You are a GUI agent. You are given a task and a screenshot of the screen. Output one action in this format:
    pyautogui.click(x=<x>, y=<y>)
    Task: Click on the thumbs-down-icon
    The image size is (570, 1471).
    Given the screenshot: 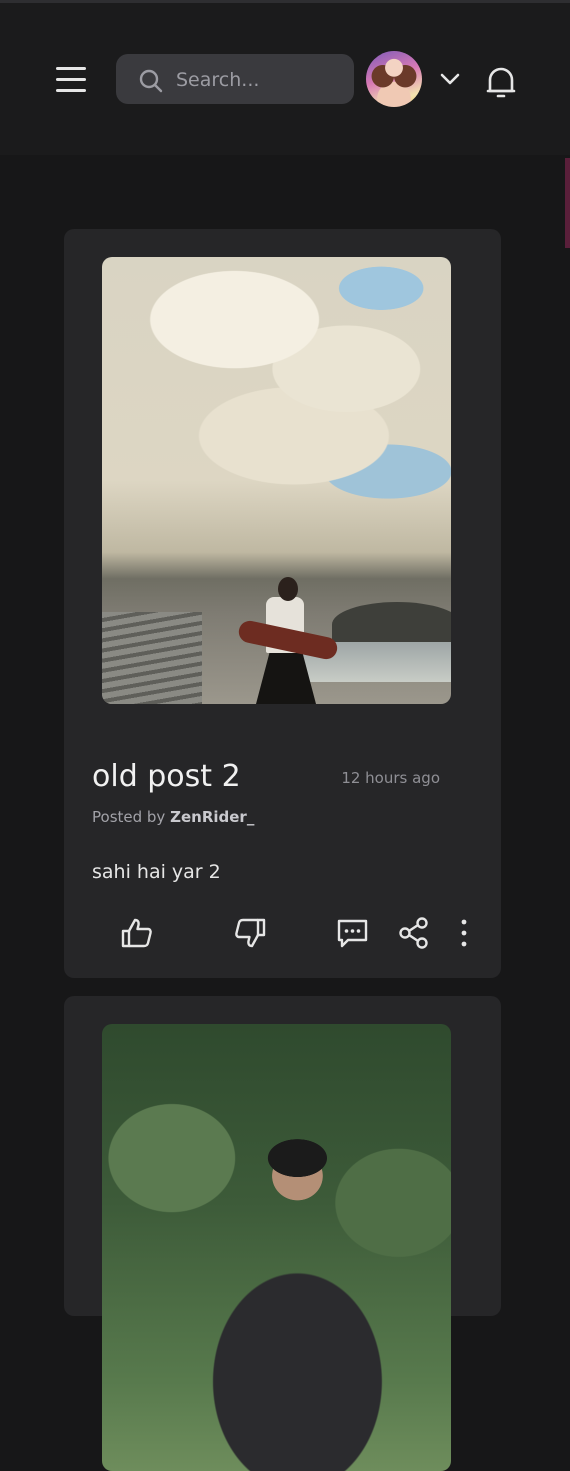 What is the action you would take?
    pyautogui.click(x=250, y=933)
    